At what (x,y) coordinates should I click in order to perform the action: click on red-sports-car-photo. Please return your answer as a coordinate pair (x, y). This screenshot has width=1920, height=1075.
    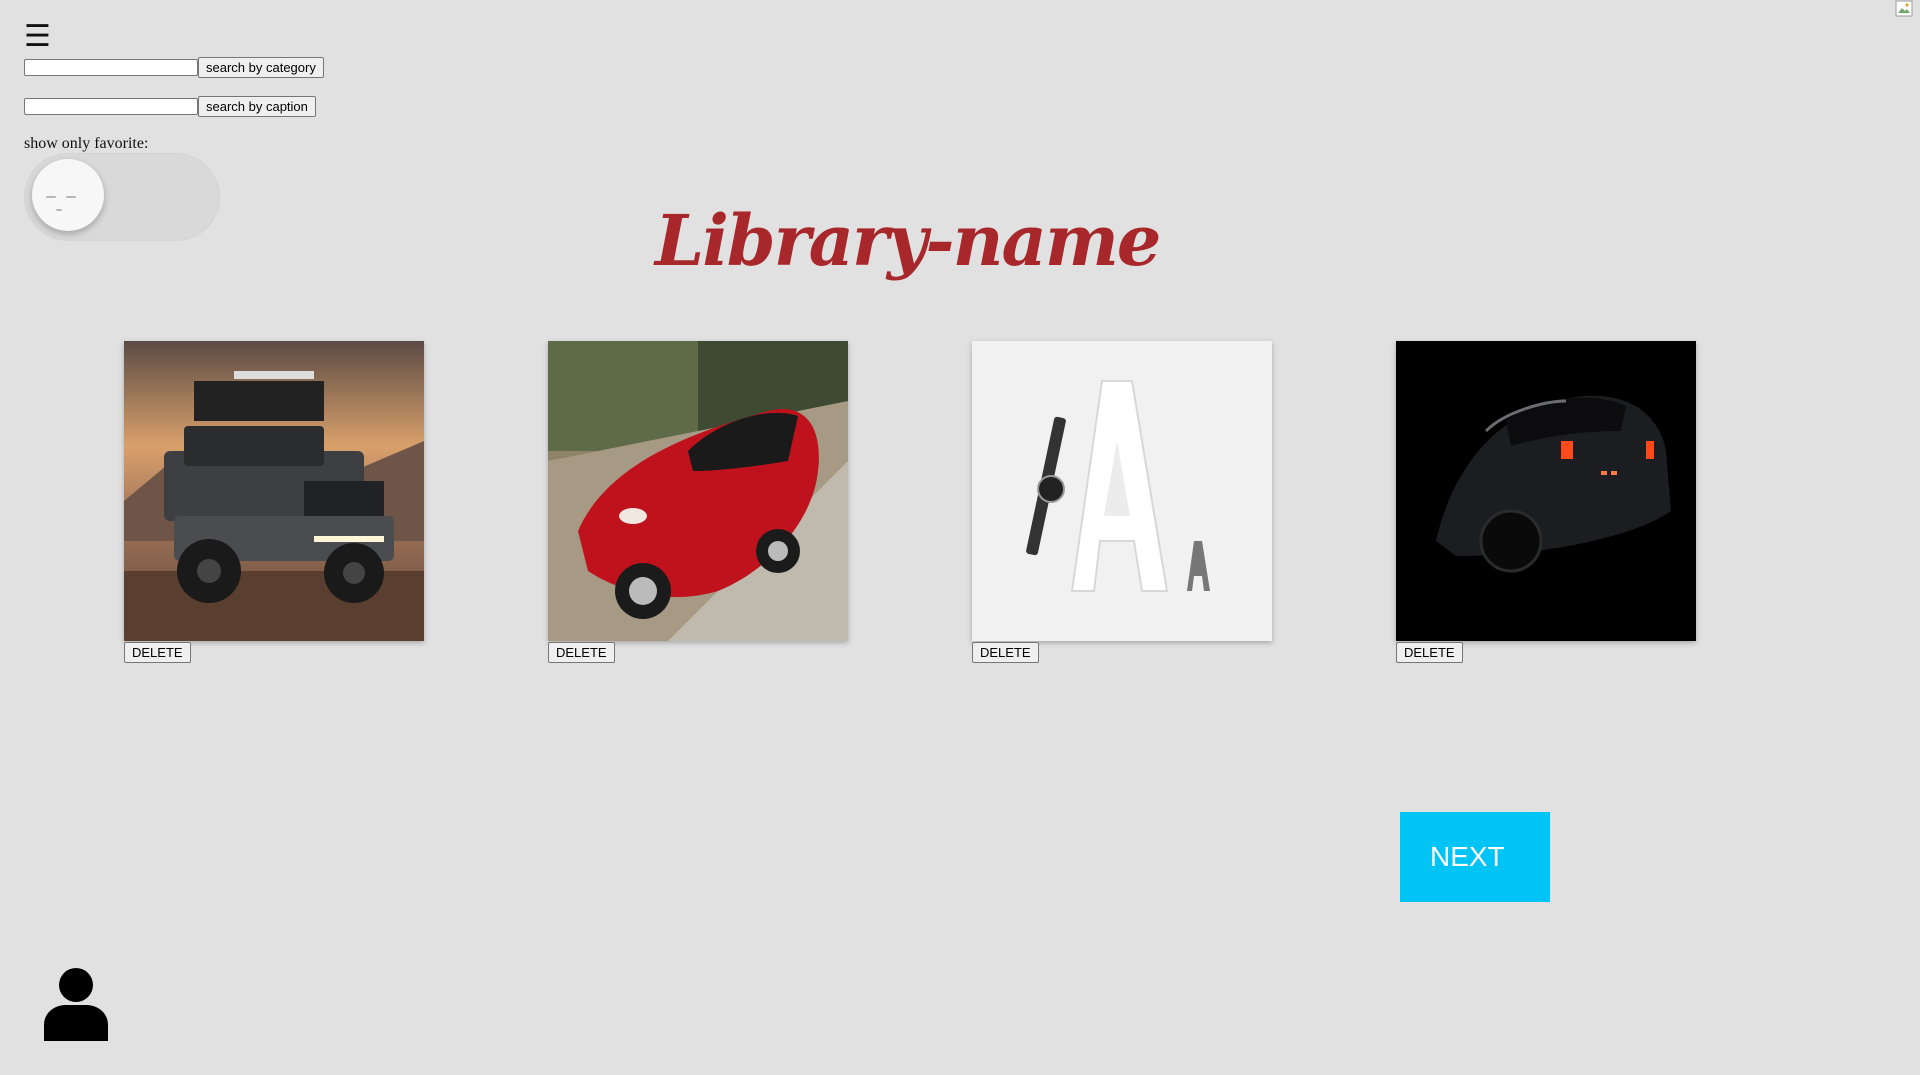
    Looking at the image, I should click on (698, 491).